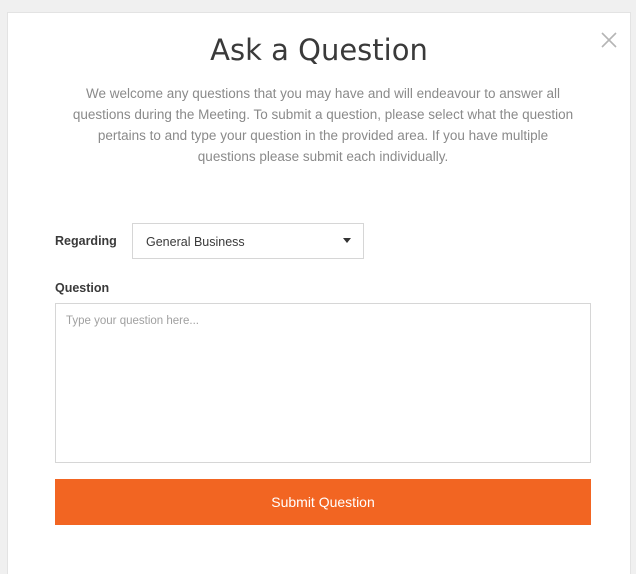  What do you see at coordinates (323, 502) in the screenshot?
I see `submit-question-button: Submit Question` at bounding box center [323, 502].